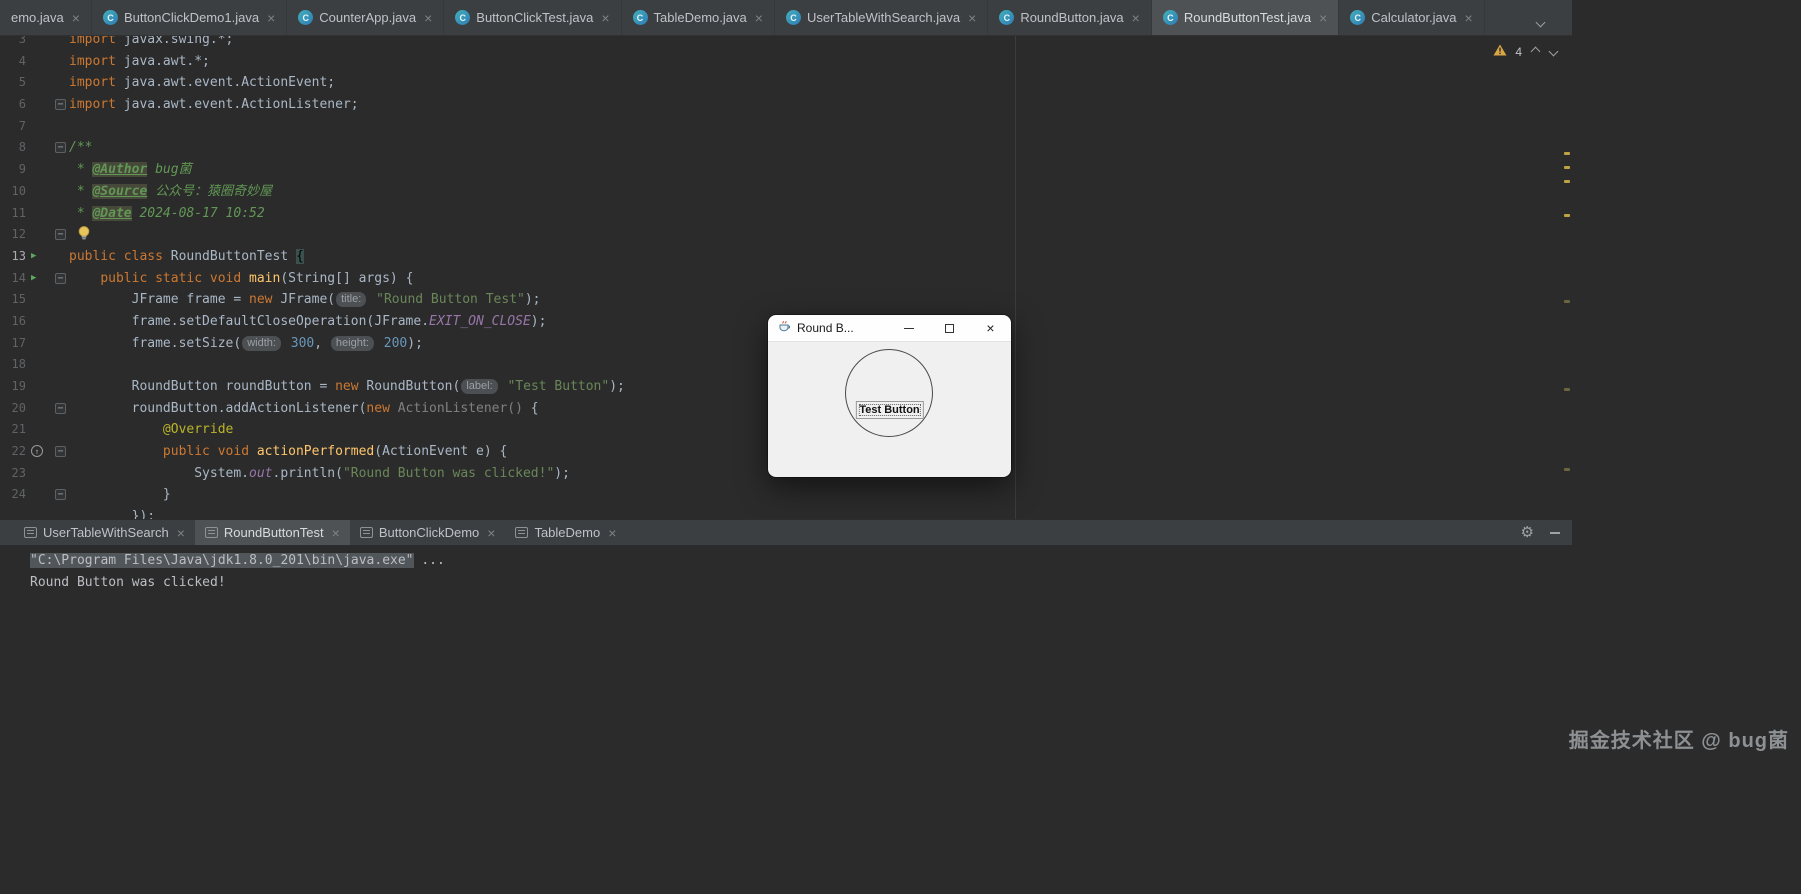 This screenshot has height=894, width=1801. I want to click on console-tab: RoundButtonTest ×, so click(272, 532).